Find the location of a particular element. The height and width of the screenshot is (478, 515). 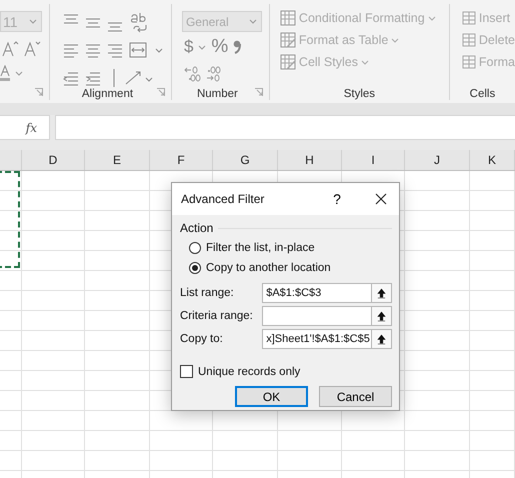

range-field: $A$1:$C$3 is located at coordinates (317, 293).